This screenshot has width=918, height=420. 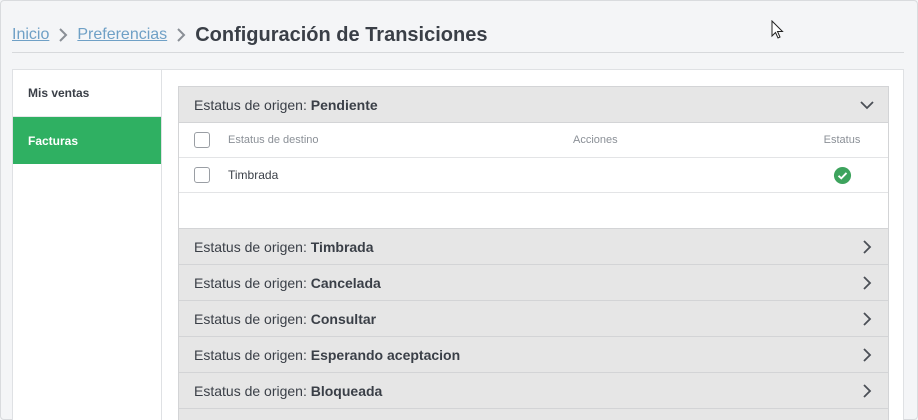 I want to click on status-cell, so click(x=842, y=175).